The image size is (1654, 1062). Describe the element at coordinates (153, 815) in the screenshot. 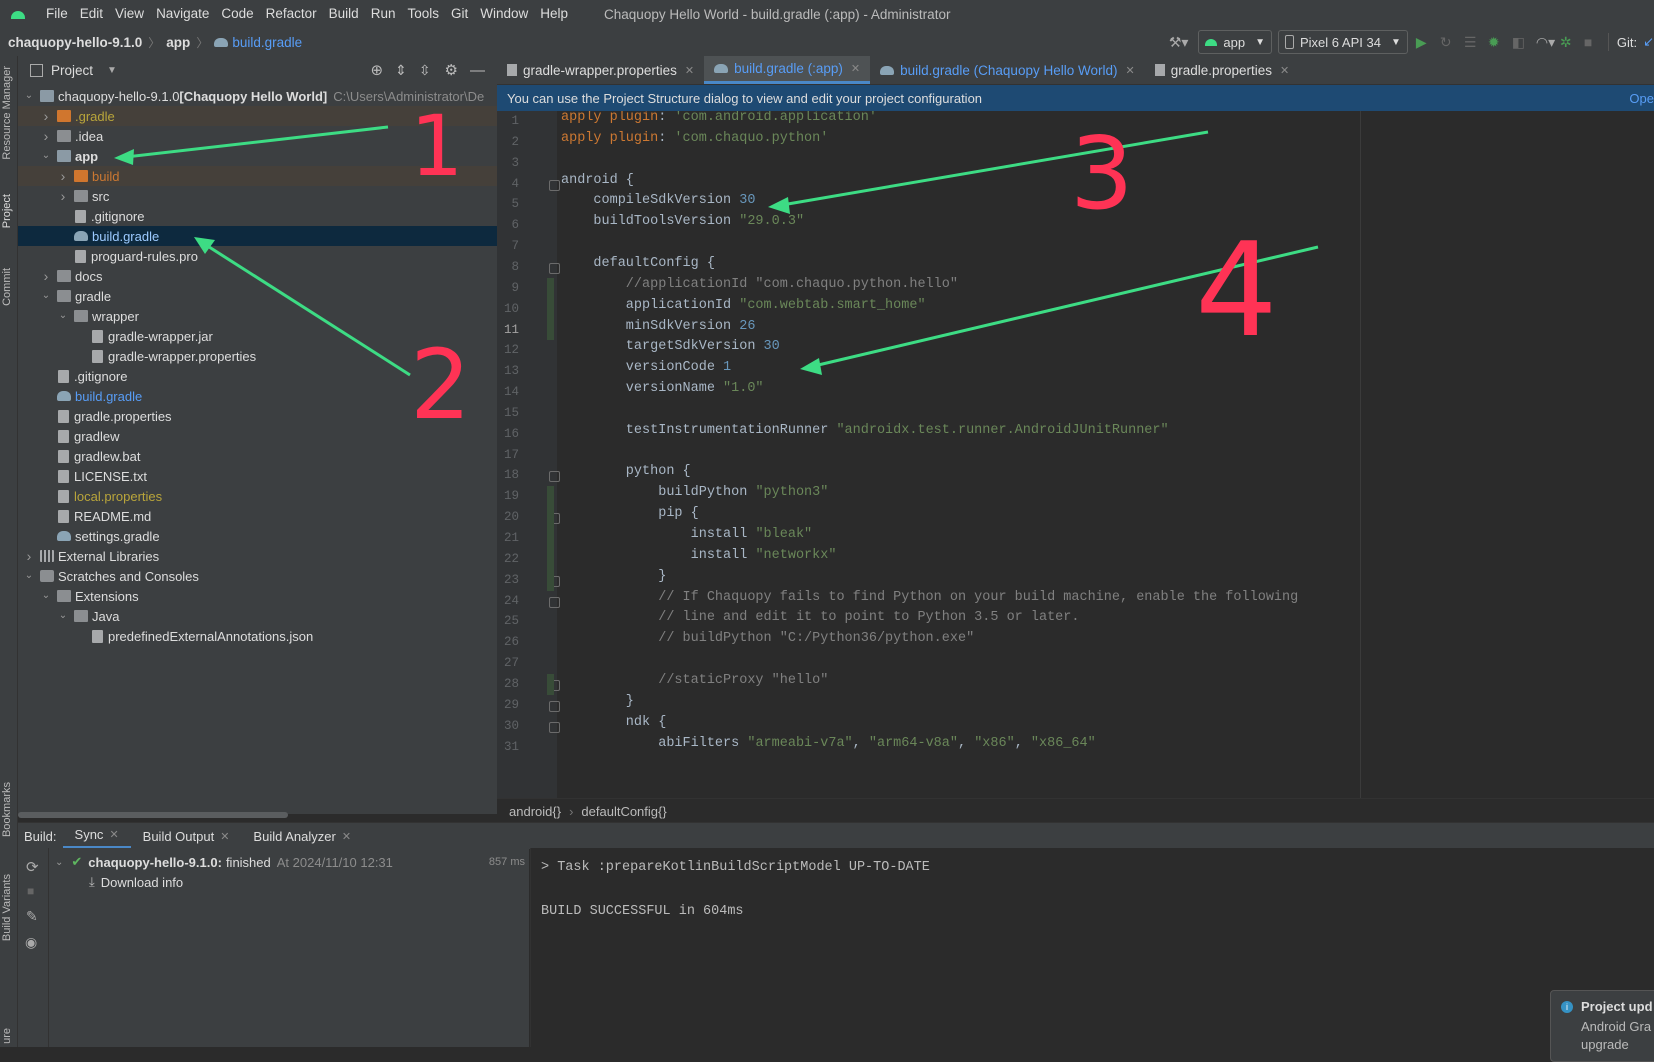

I see `horizontal-scrollbar` at that location.